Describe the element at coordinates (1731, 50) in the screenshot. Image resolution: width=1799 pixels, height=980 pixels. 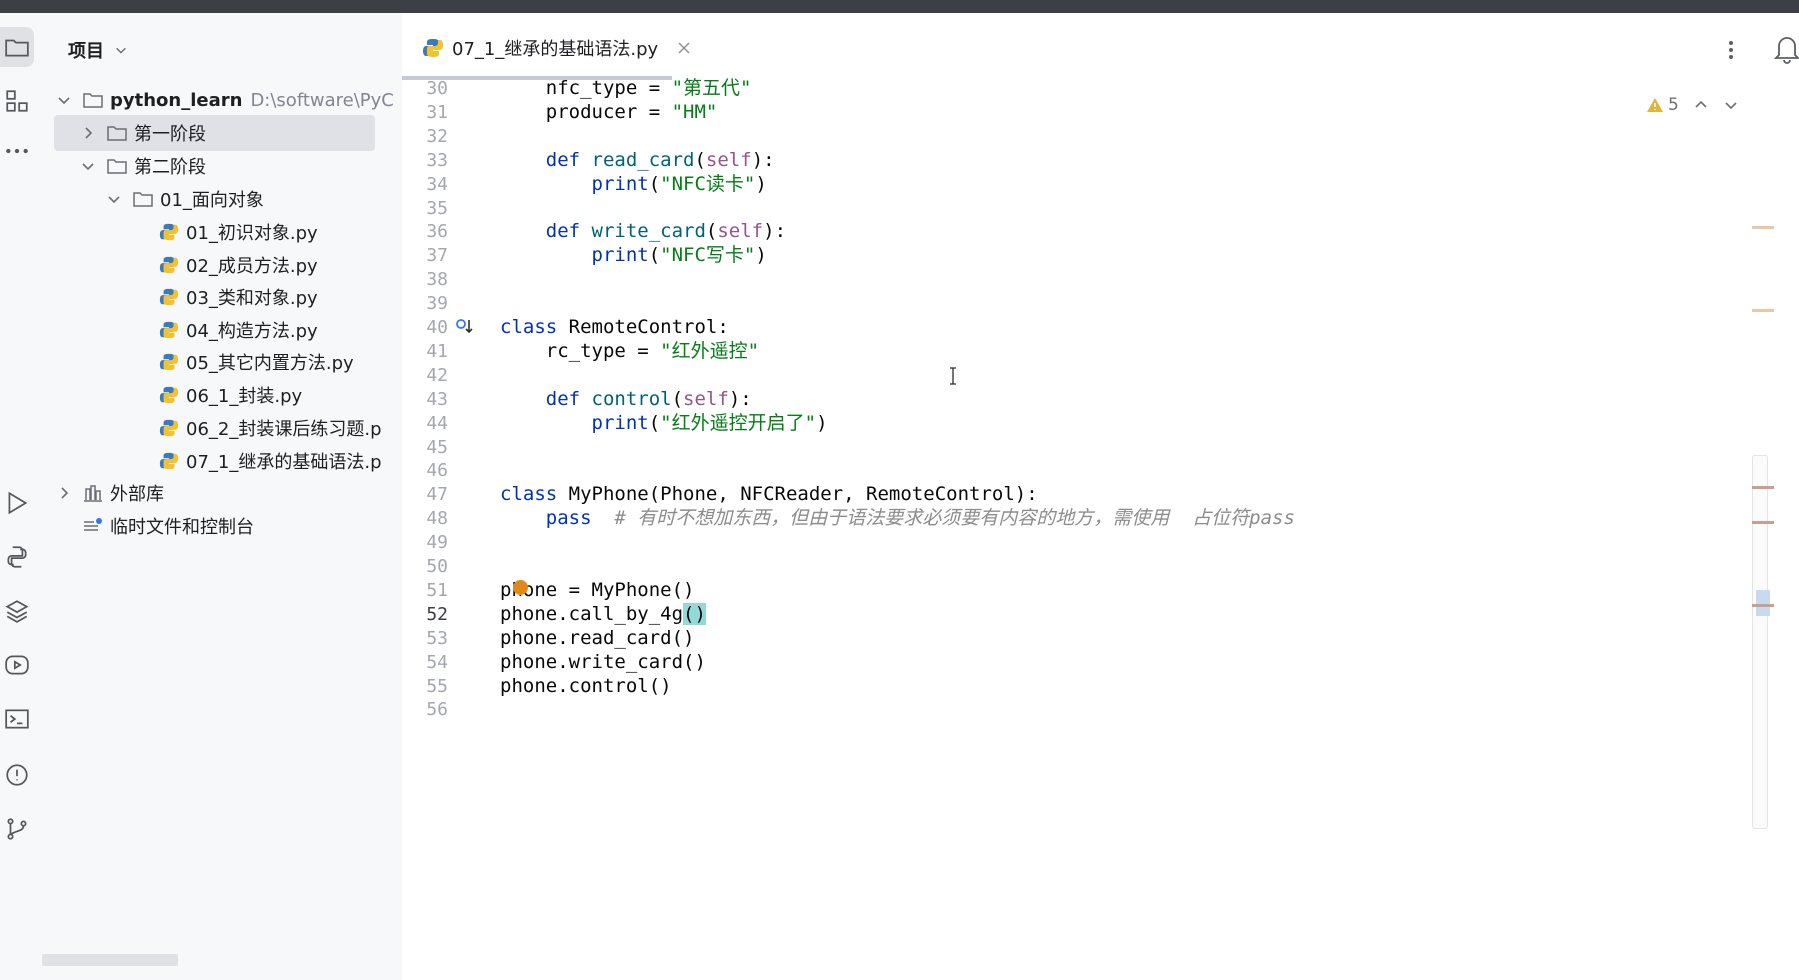
I see `more-vertical-icon` at that location.